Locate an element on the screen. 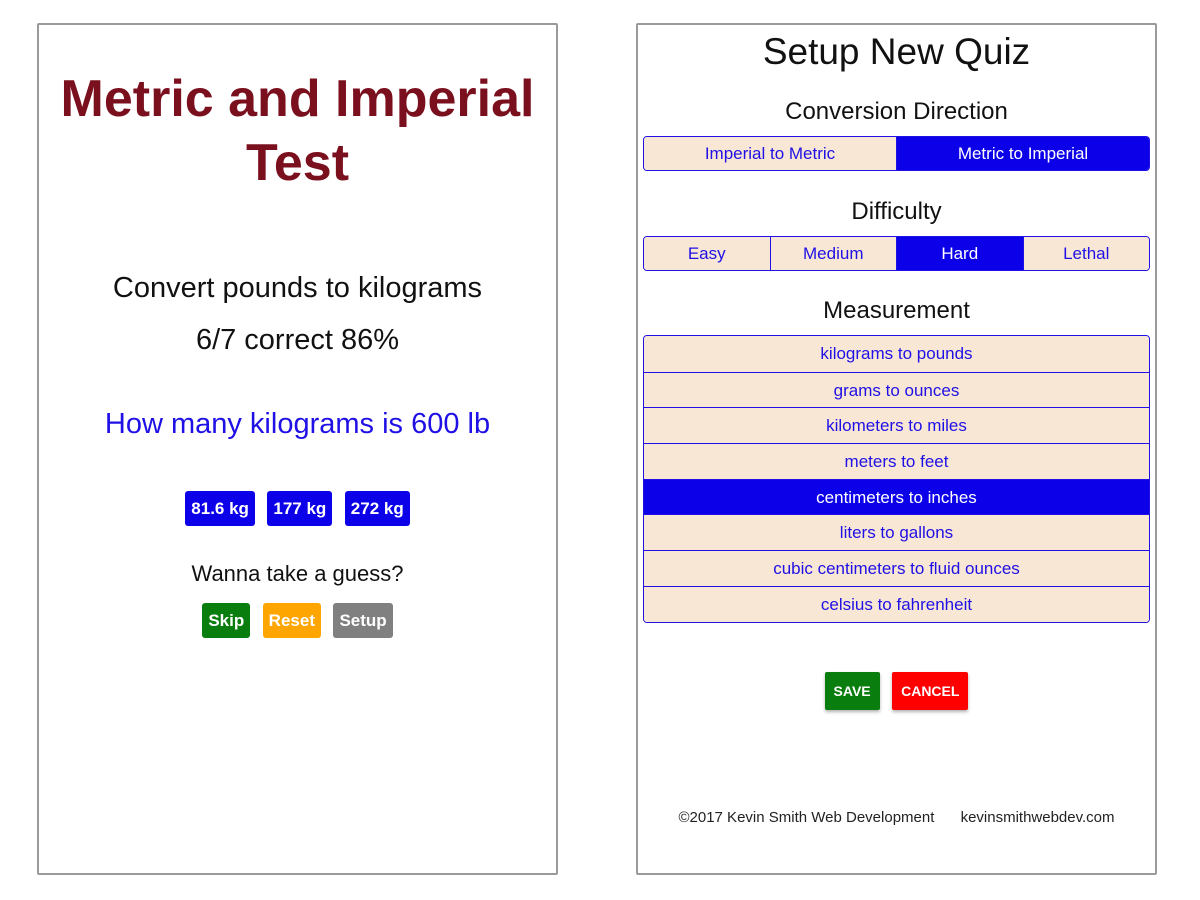 The height and width of the screenshot is (900, 1200). difficulty-segment: Easy Medium Hard Lethal is located at coordinates (896, 253).